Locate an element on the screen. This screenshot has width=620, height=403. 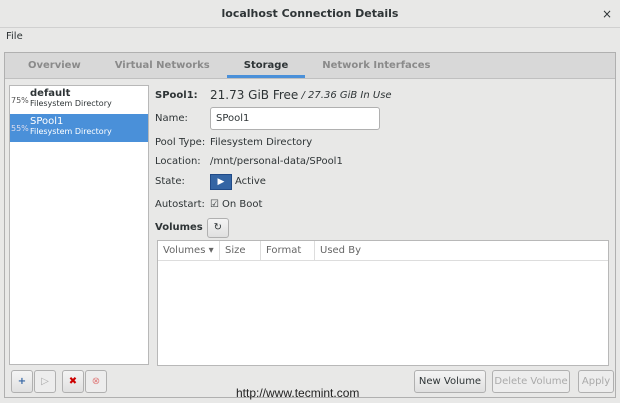
name-input: SPool1 is located at coordinates (295, 118).